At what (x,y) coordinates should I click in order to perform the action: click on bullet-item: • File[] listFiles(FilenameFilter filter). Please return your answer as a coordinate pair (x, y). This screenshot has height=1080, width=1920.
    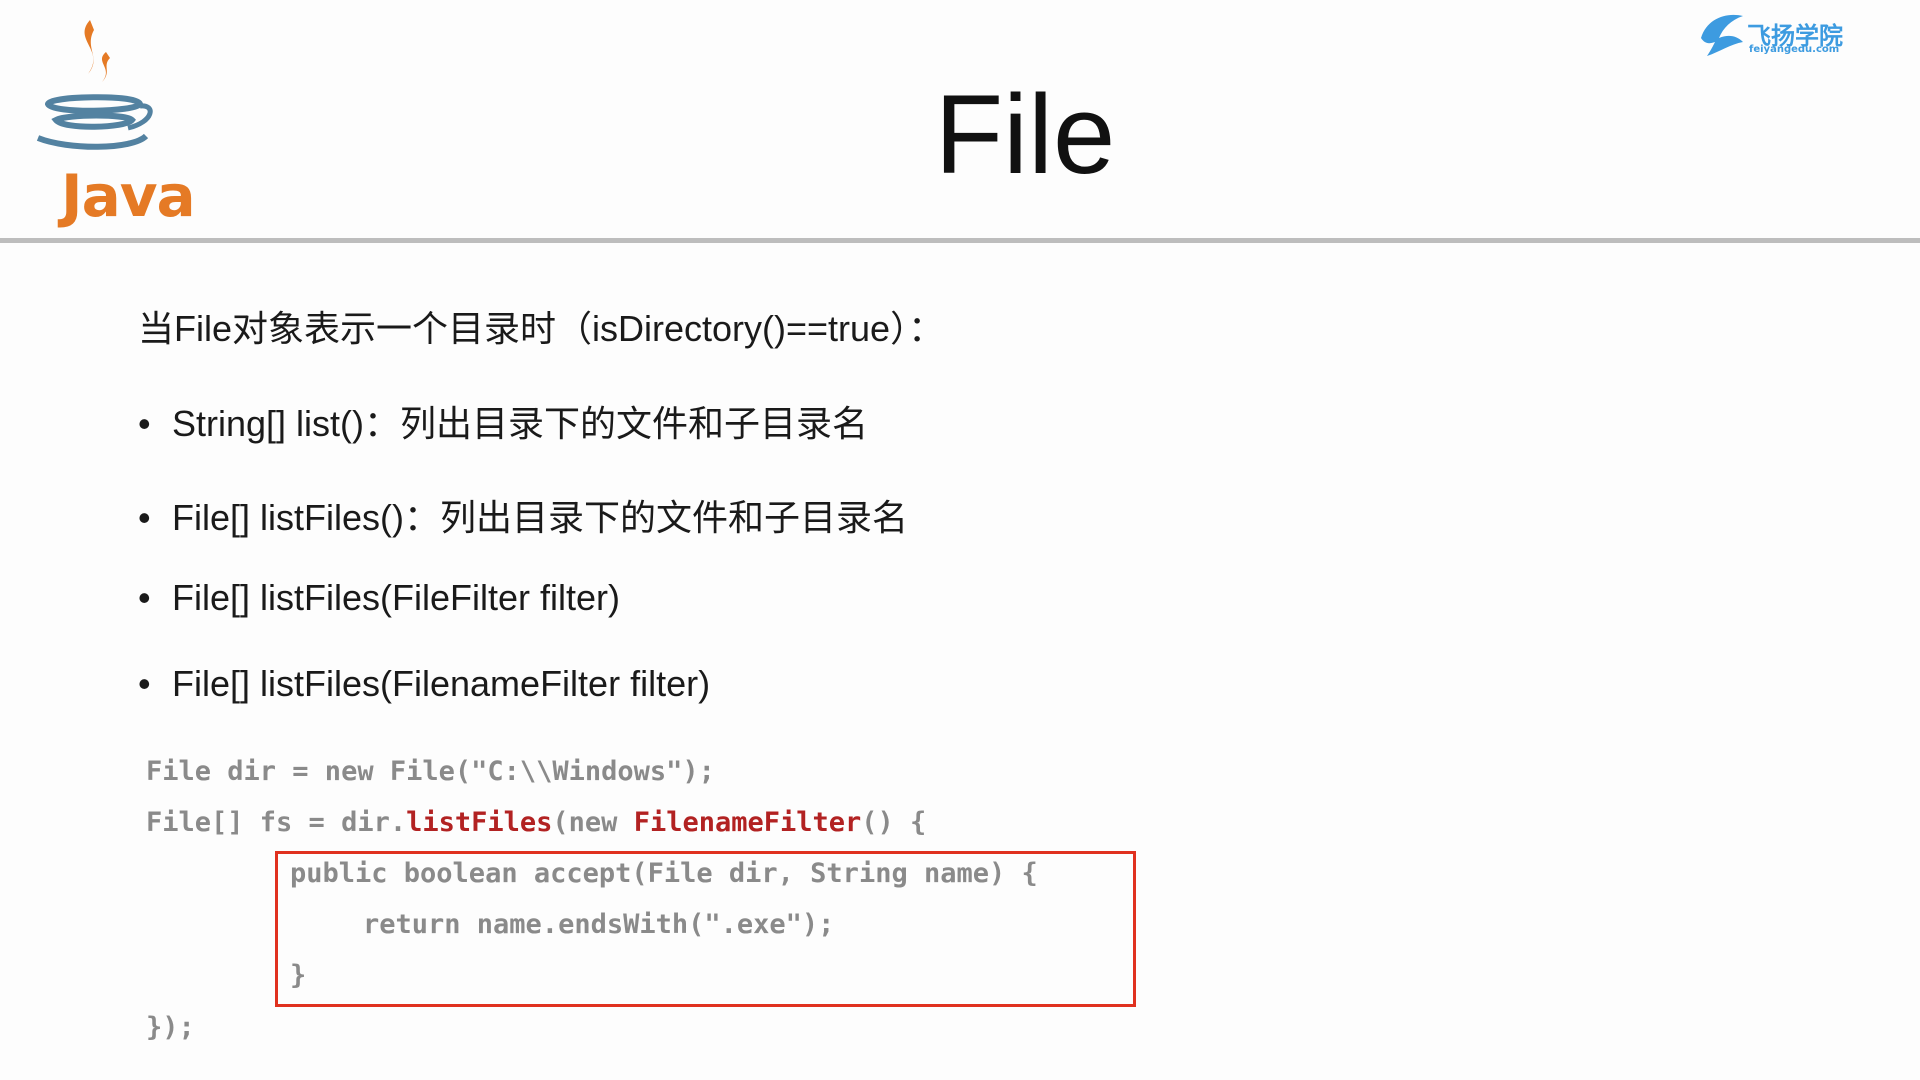
    Looking at the image, I should click on (424, 684).